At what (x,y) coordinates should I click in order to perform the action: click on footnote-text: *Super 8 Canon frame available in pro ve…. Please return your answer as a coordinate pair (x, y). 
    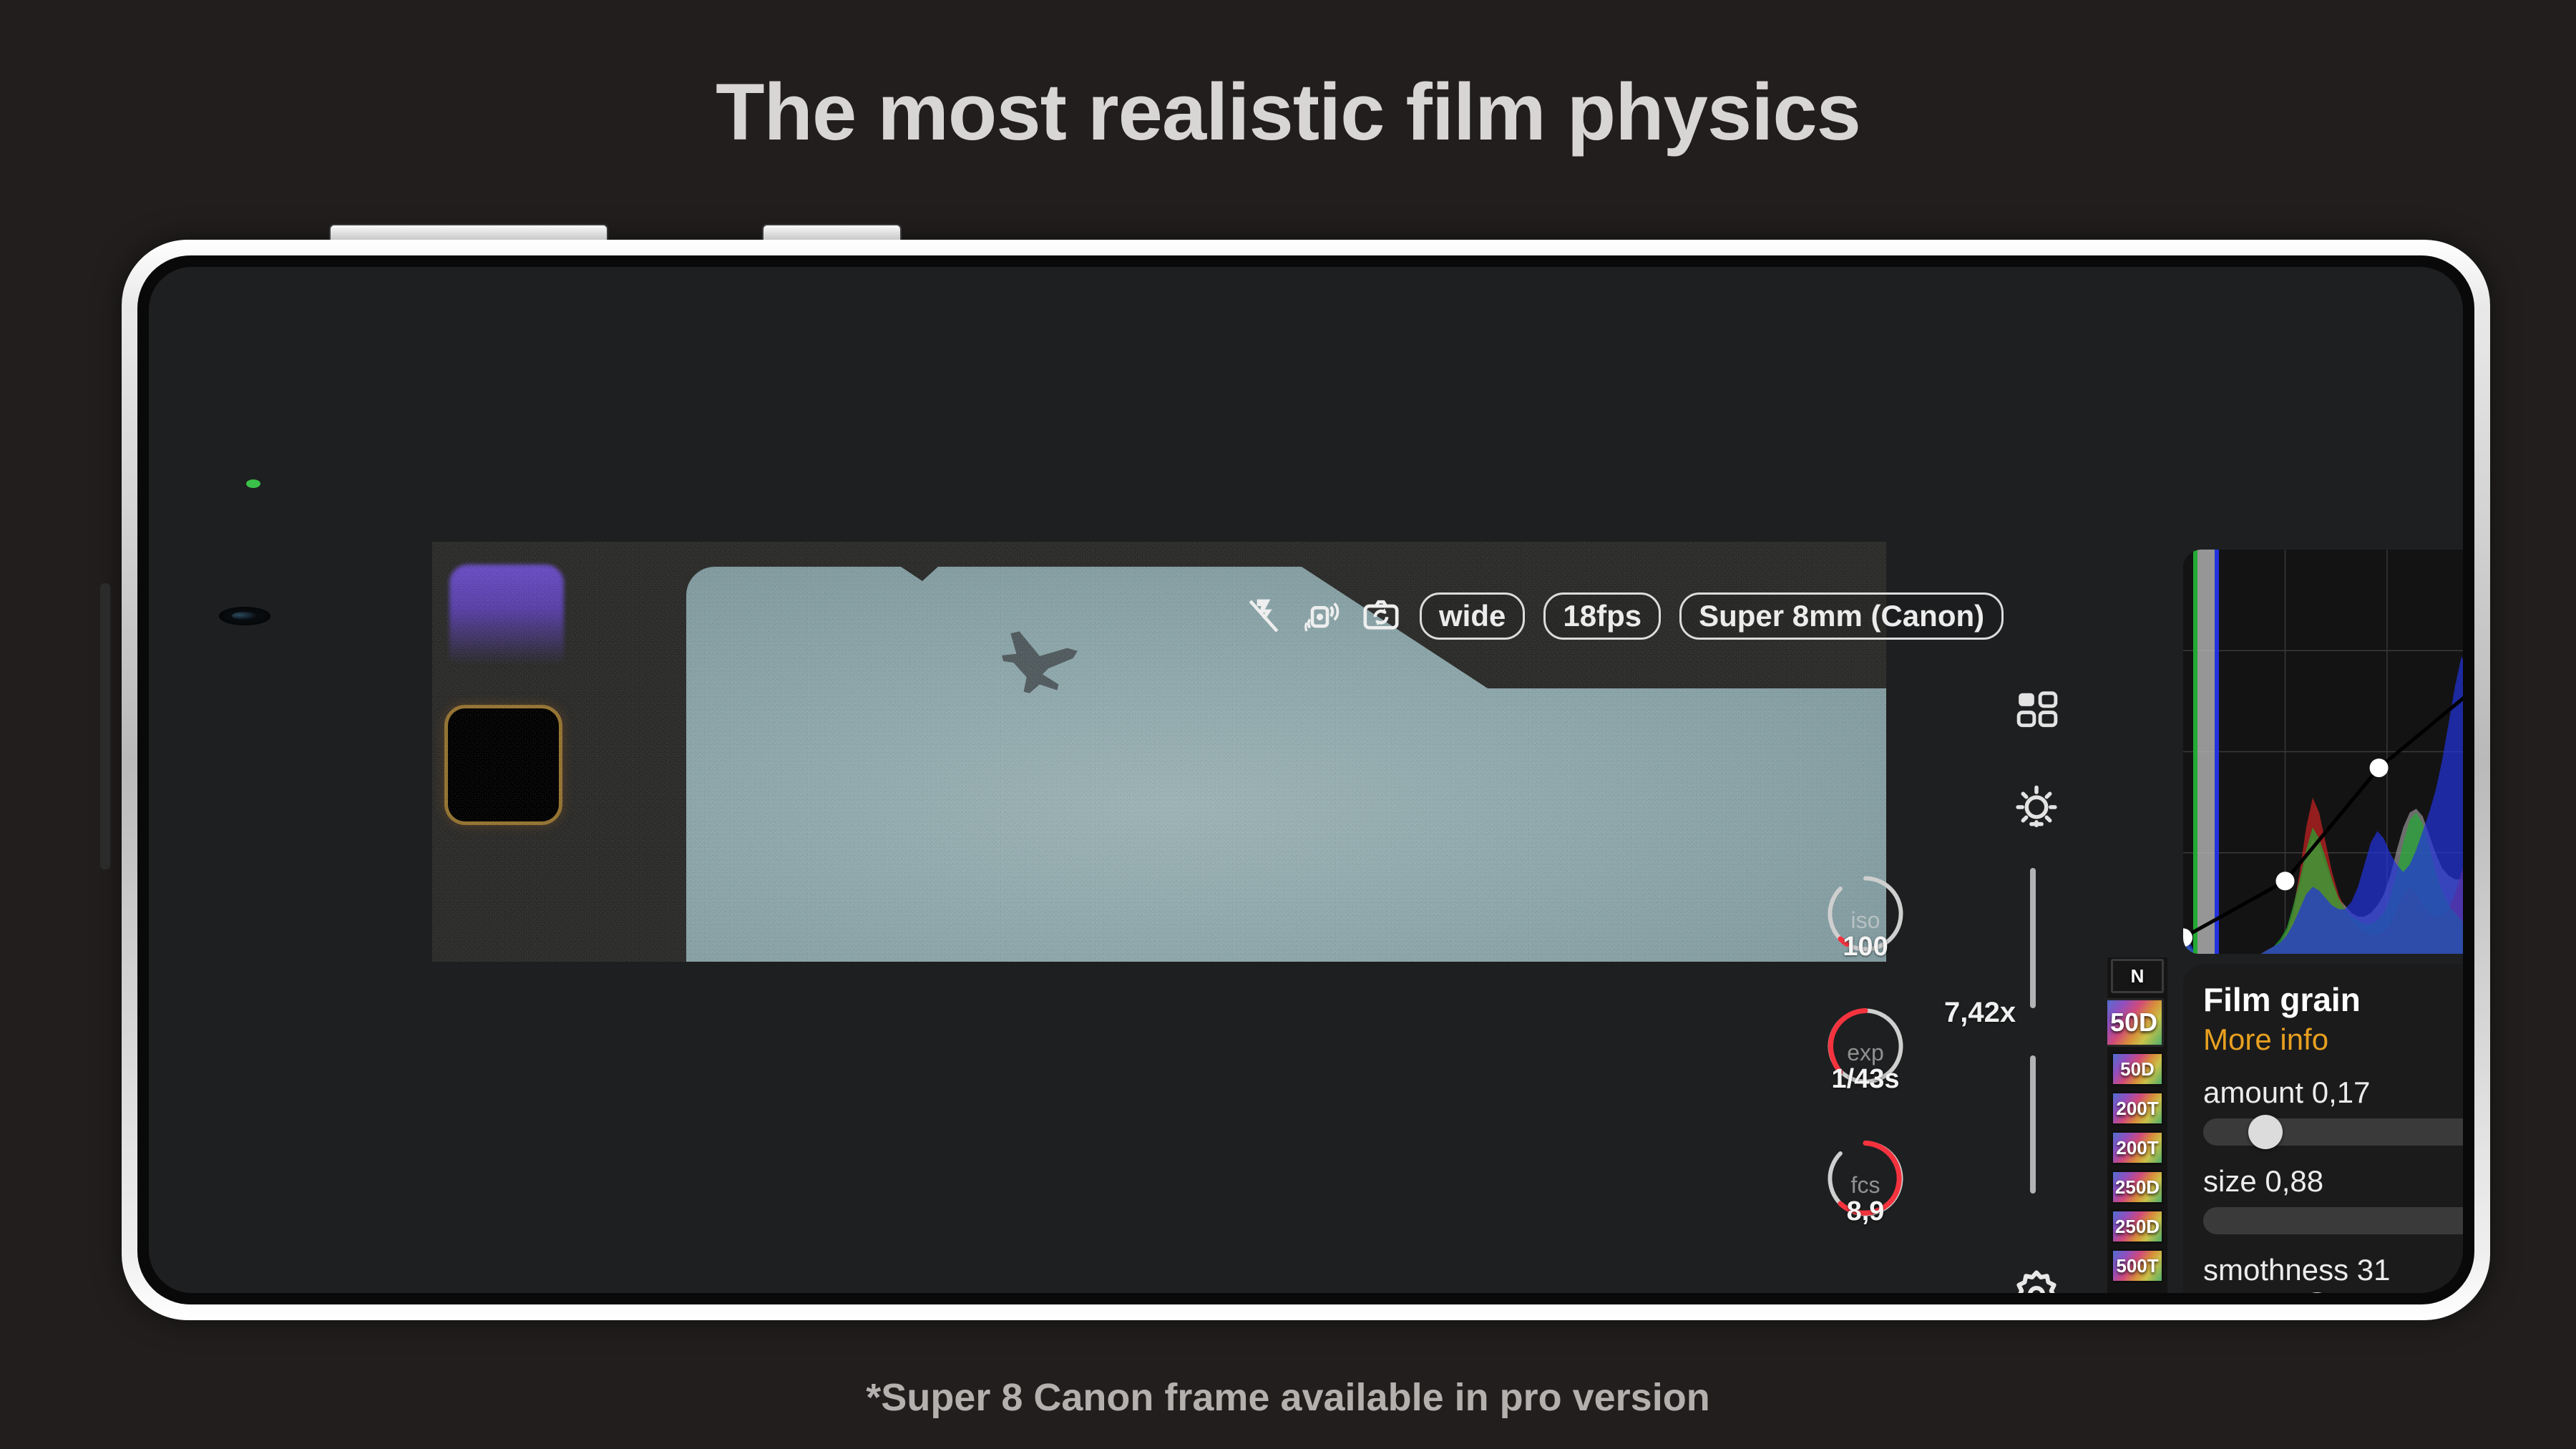
    Looking at the image, I should click on (1288, 1397).